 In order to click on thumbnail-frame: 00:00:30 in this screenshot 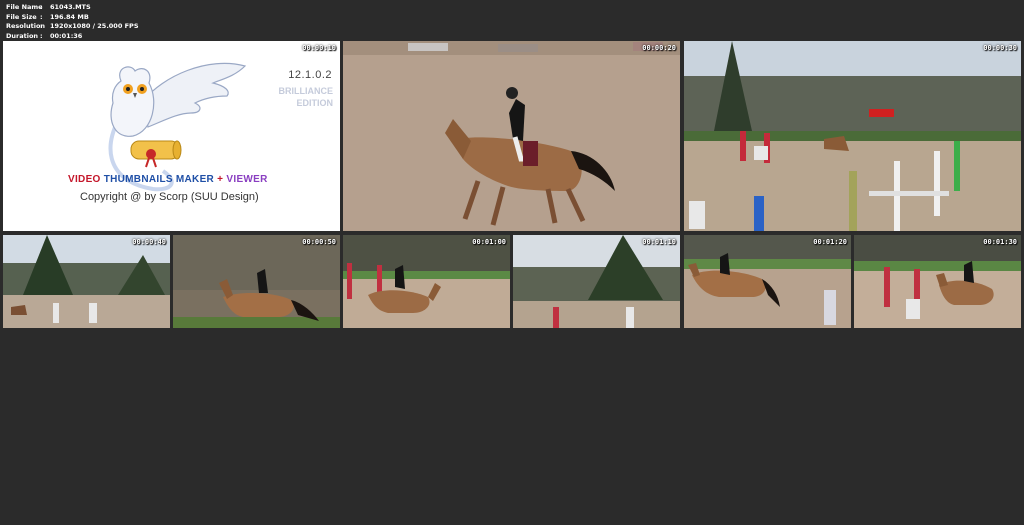, I will do `click(852, 136)`.